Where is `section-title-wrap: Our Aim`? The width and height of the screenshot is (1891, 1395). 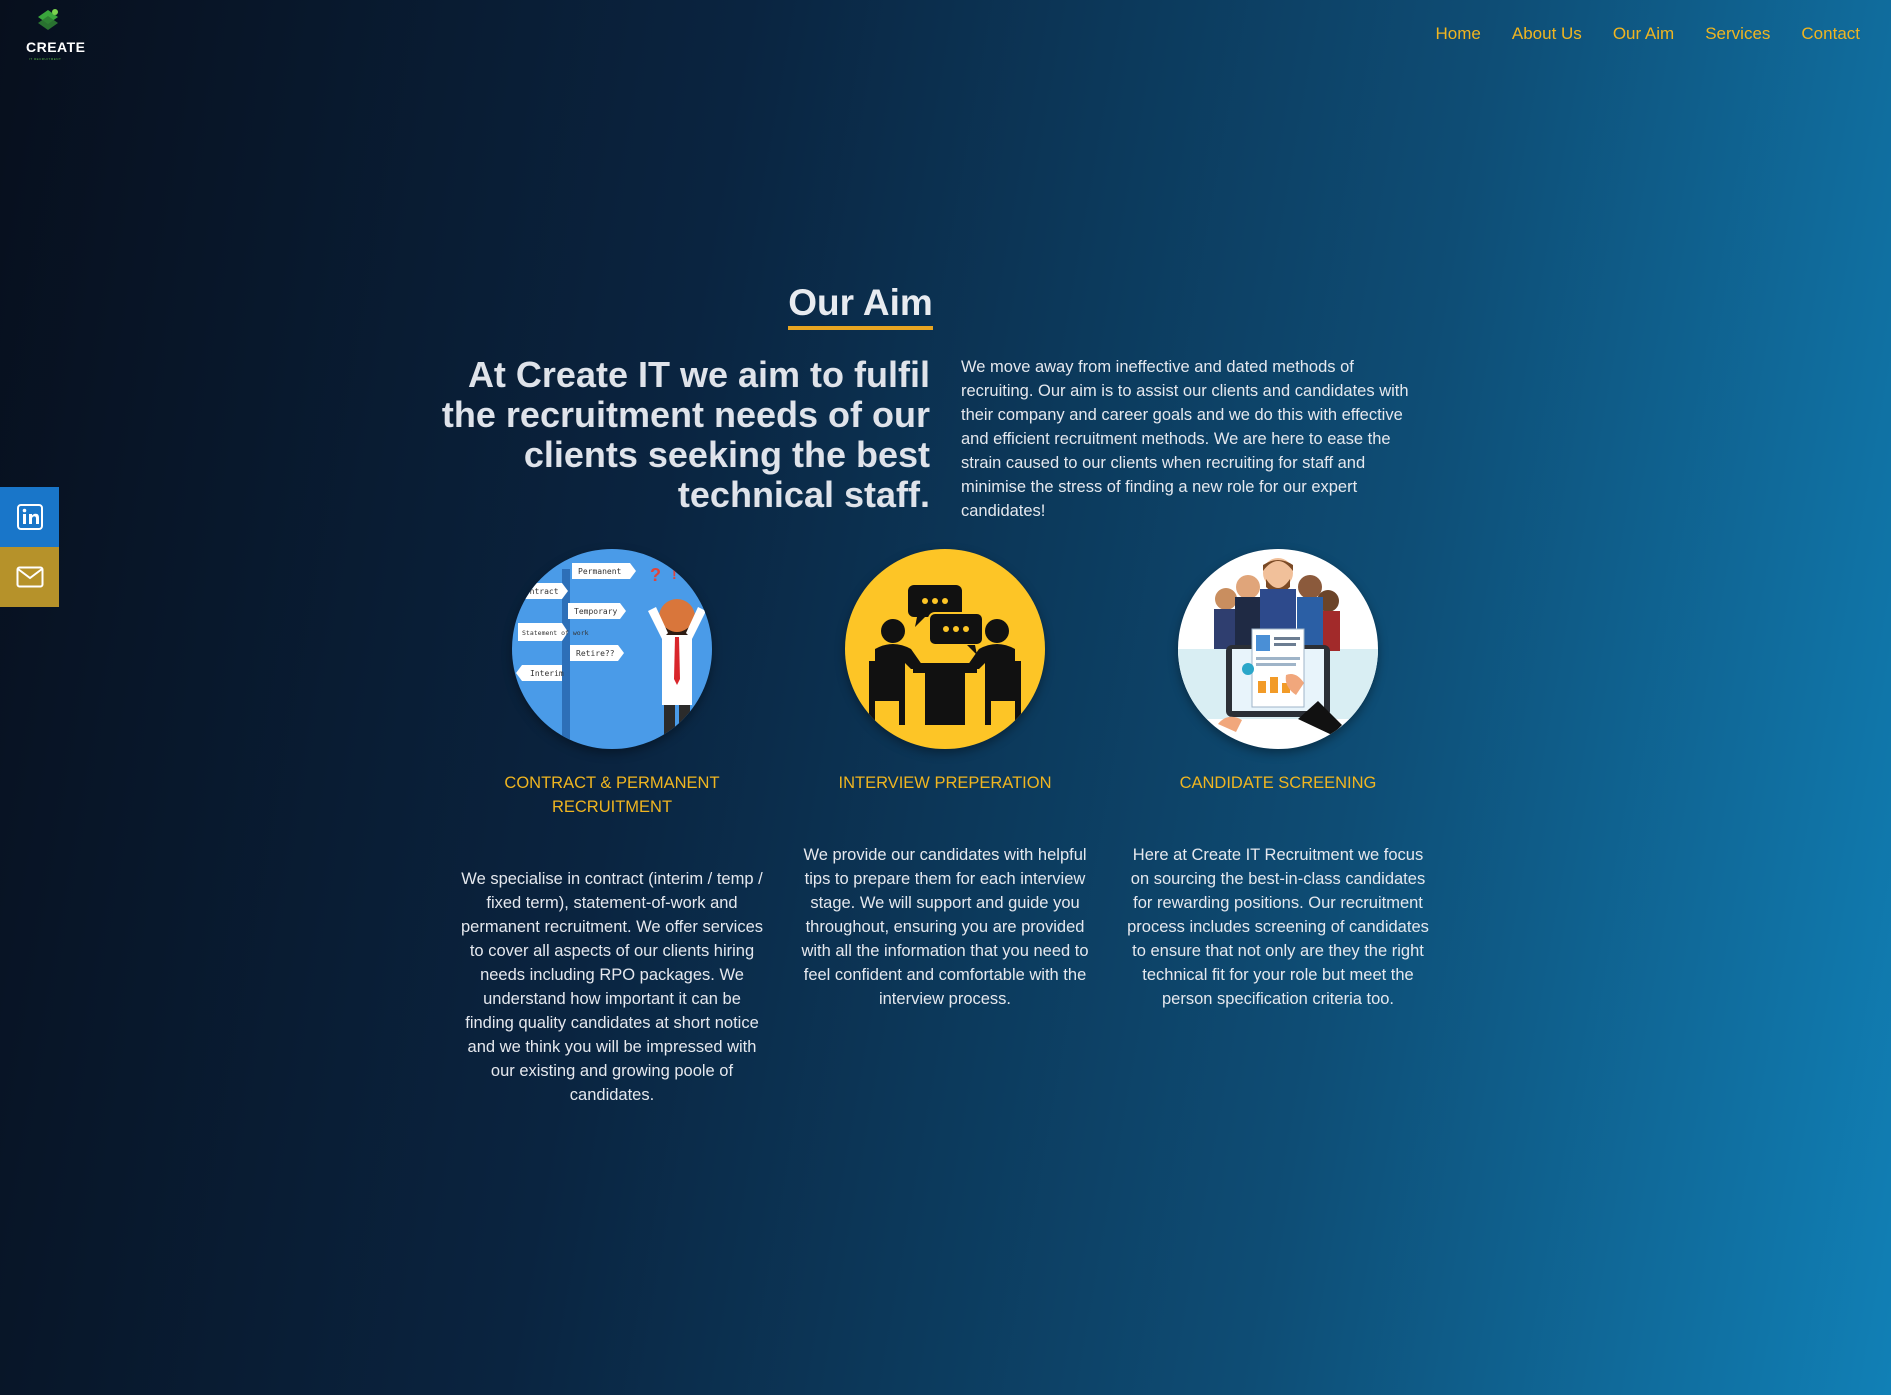
section-title-wrap: Our Aim is located at coordinates (860, 306).